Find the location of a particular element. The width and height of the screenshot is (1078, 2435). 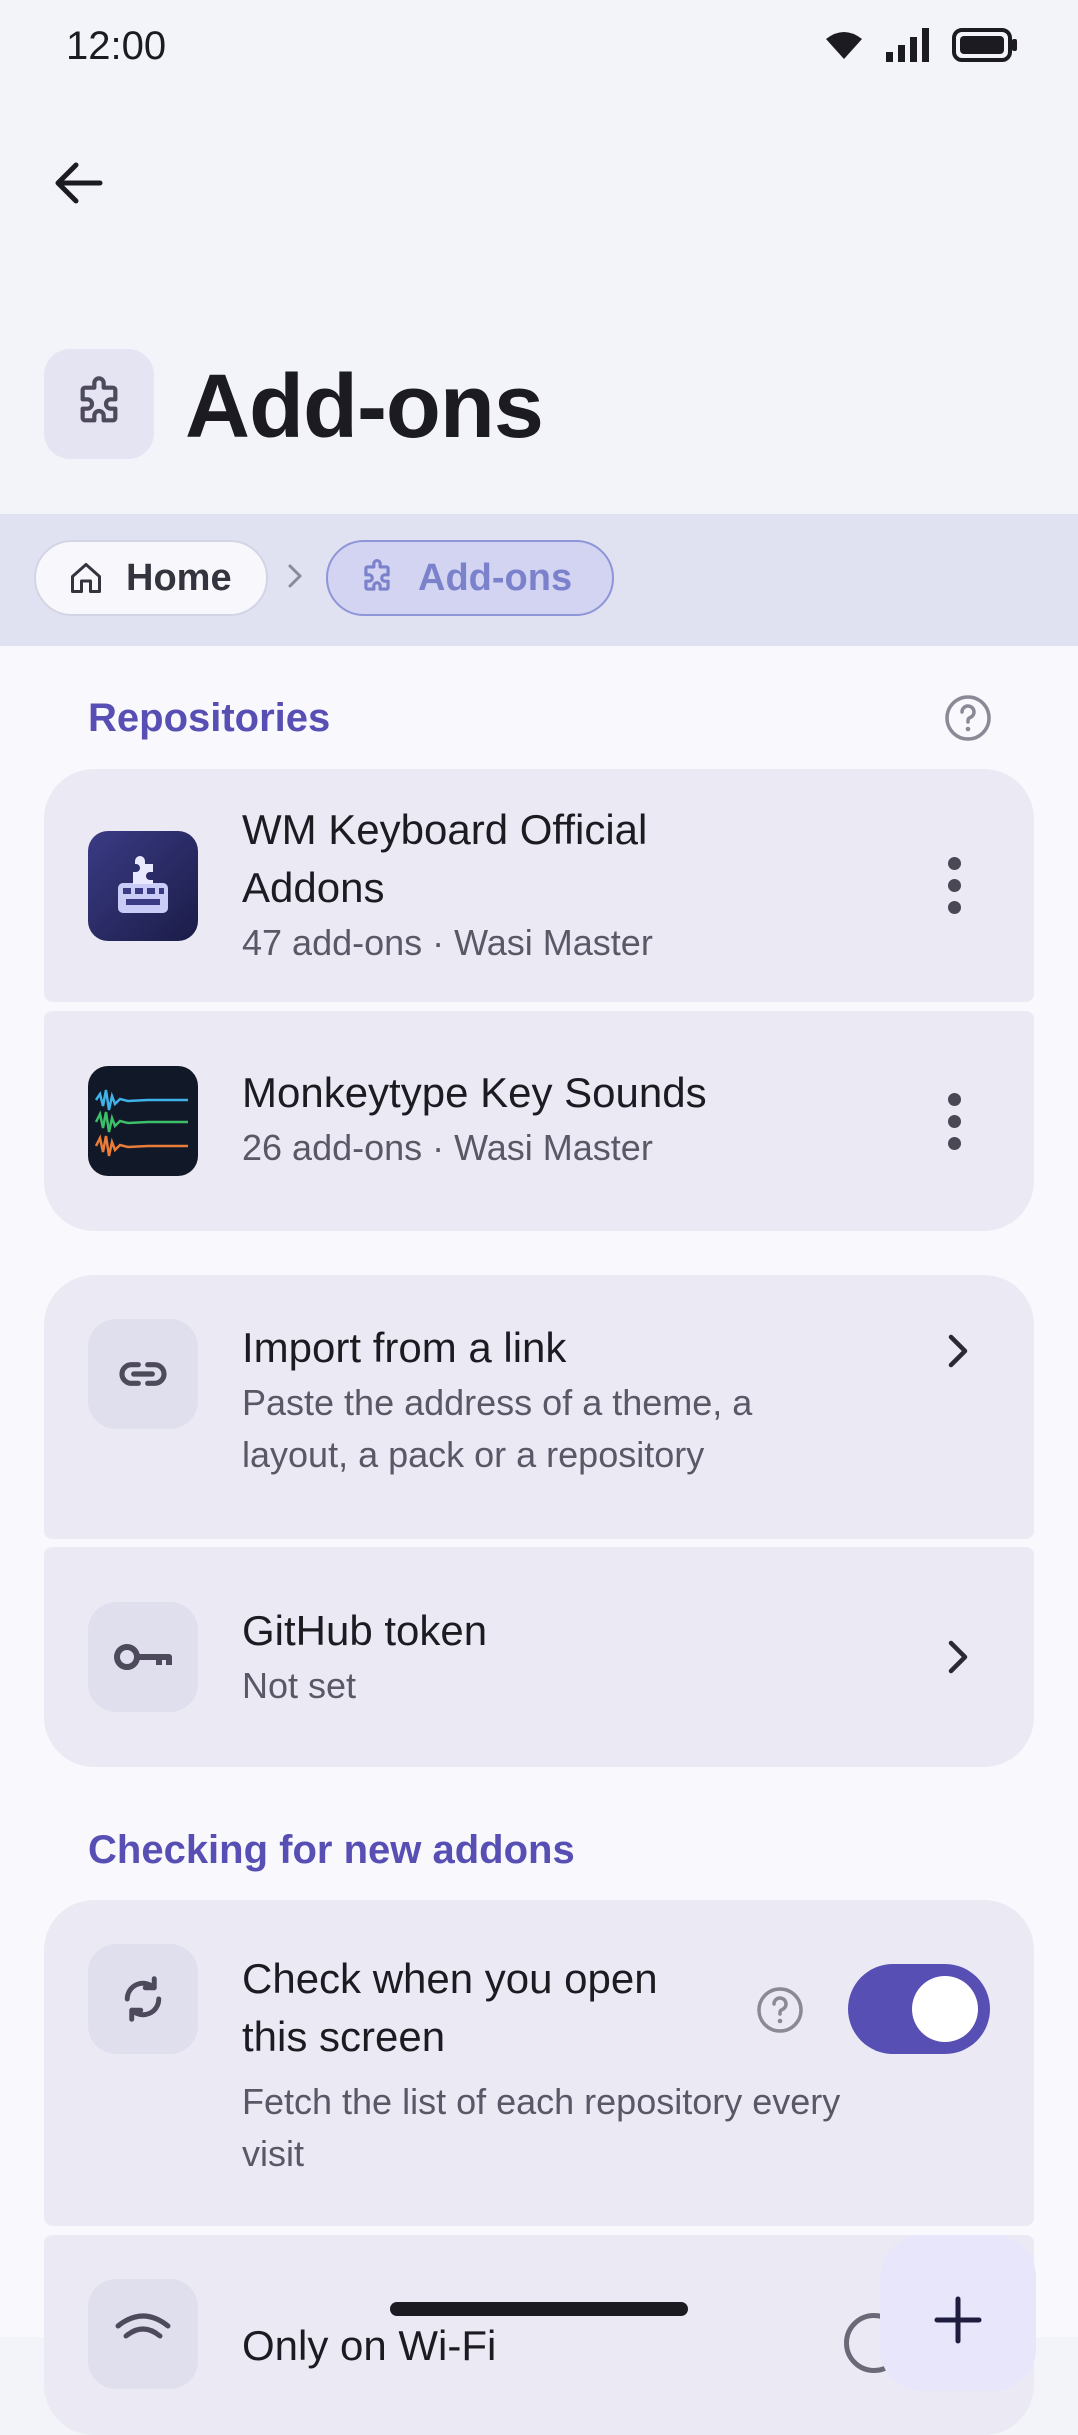

breadcrumb-home-label: Home is located at coordinates (179, 577).